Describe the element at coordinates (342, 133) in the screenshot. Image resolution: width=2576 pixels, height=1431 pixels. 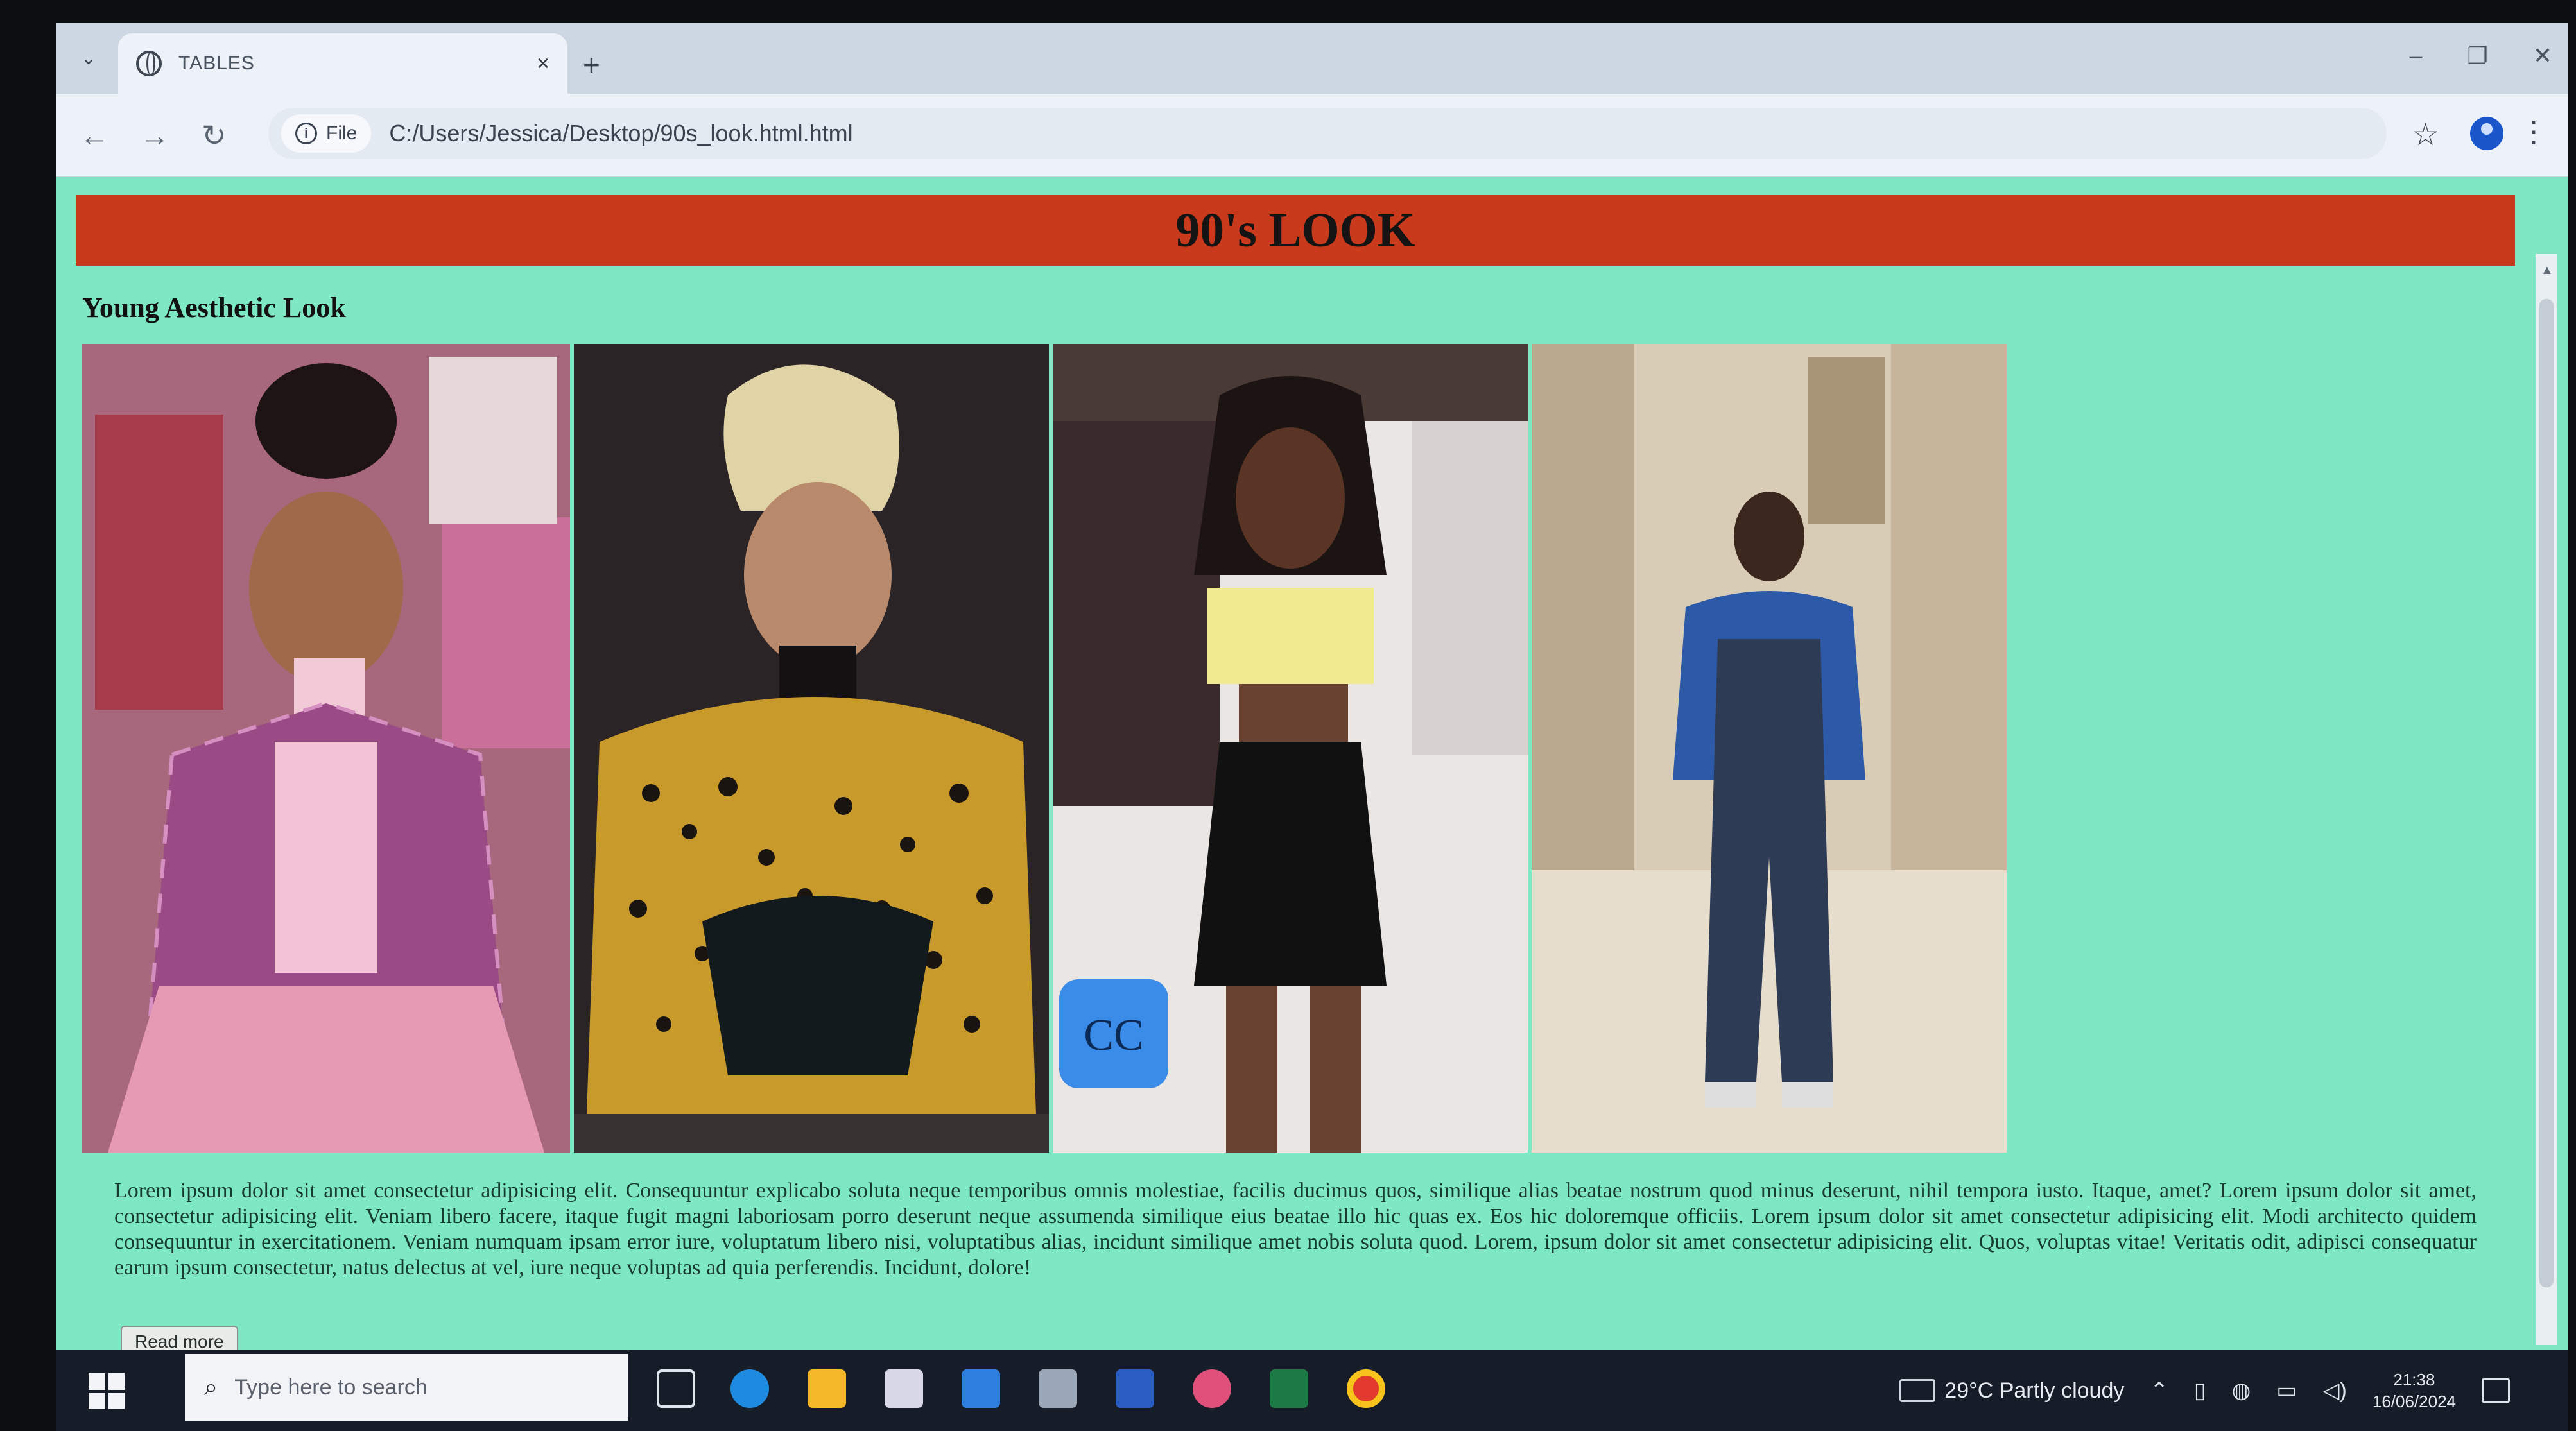
I see `file-label: File` at that location.